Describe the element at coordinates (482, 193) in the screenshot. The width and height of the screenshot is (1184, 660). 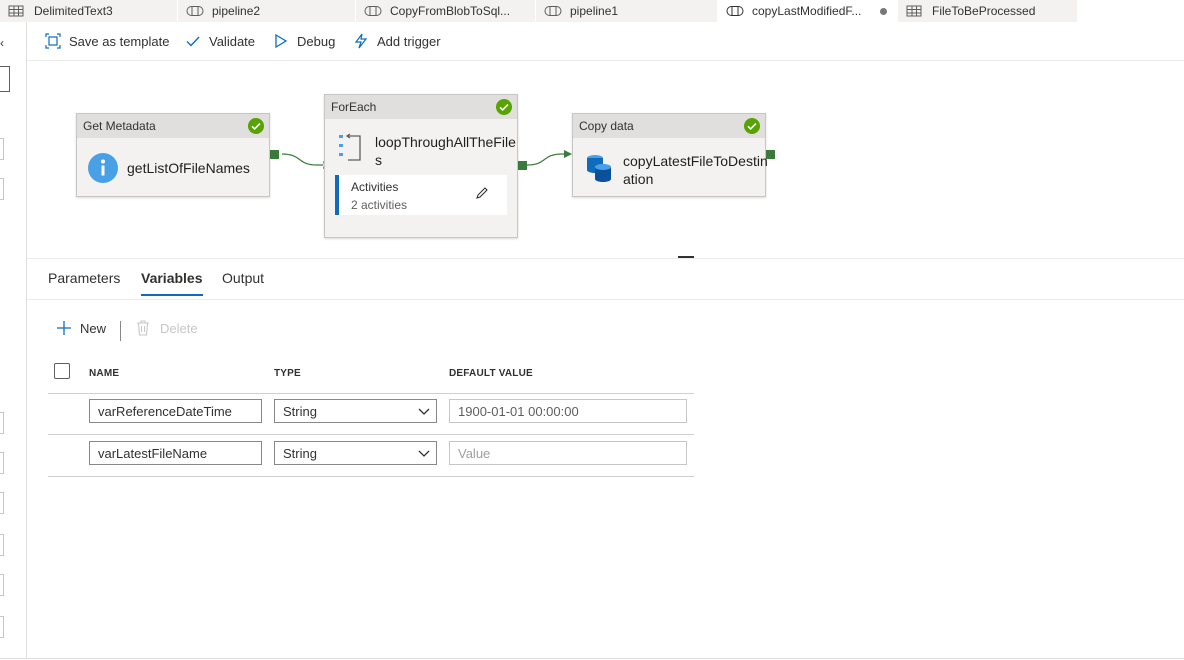
I see `edit-pencil-icon` at that location.